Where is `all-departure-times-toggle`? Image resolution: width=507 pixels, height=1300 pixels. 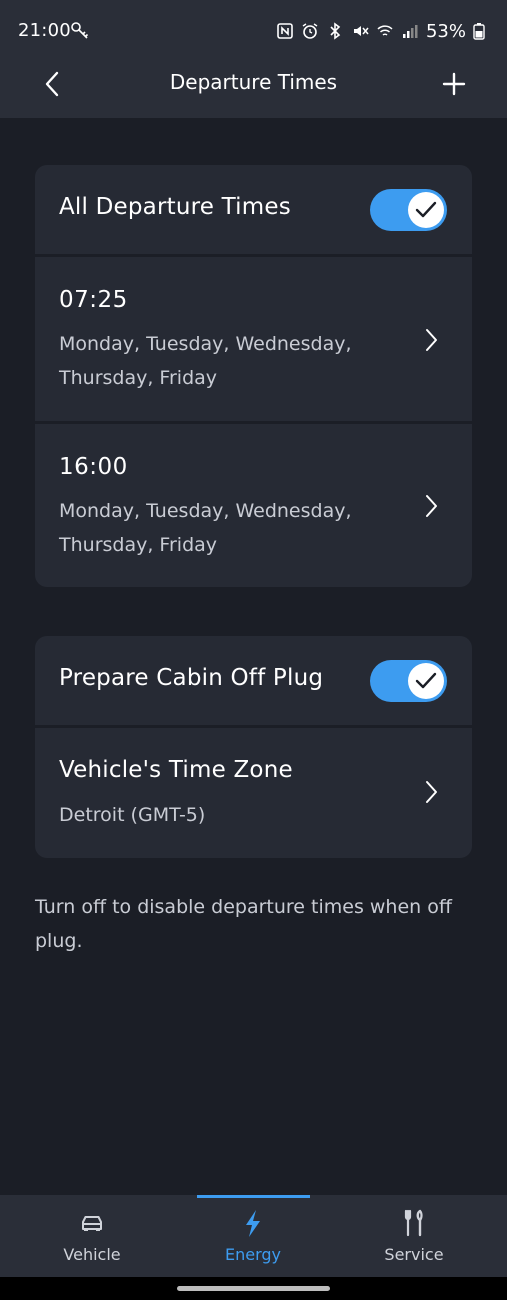 all-departure-times-toggle is located at coordinates (408, 210).